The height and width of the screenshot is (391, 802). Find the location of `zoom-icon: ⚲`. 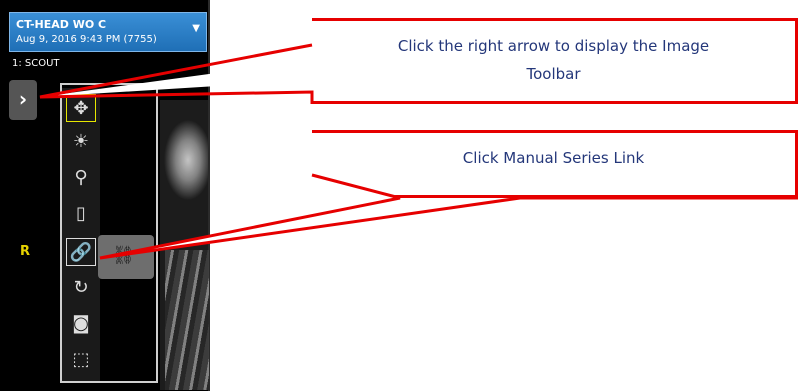

zoom-icon: ⚲ is located at coordinates (81, 178).